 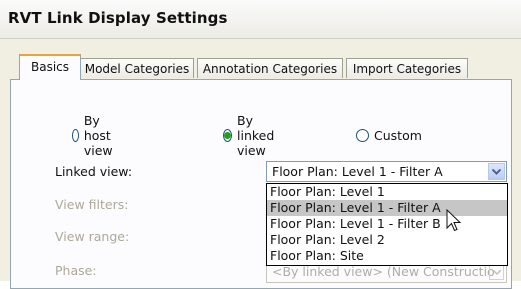 I want to click on tab-basics: Basics, so click(x=50, y=67).